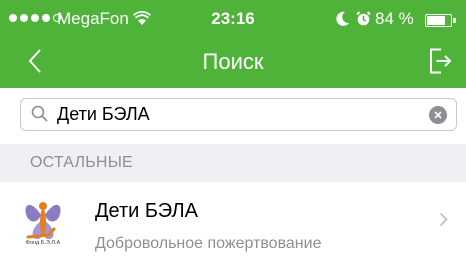 The image size is (466, 257). What do you see at coordinates (43, 224) in the screenshot?
I see `bela-logo-icon: Фонд Б.Э.Л.А` at bounding box center [43, 224].